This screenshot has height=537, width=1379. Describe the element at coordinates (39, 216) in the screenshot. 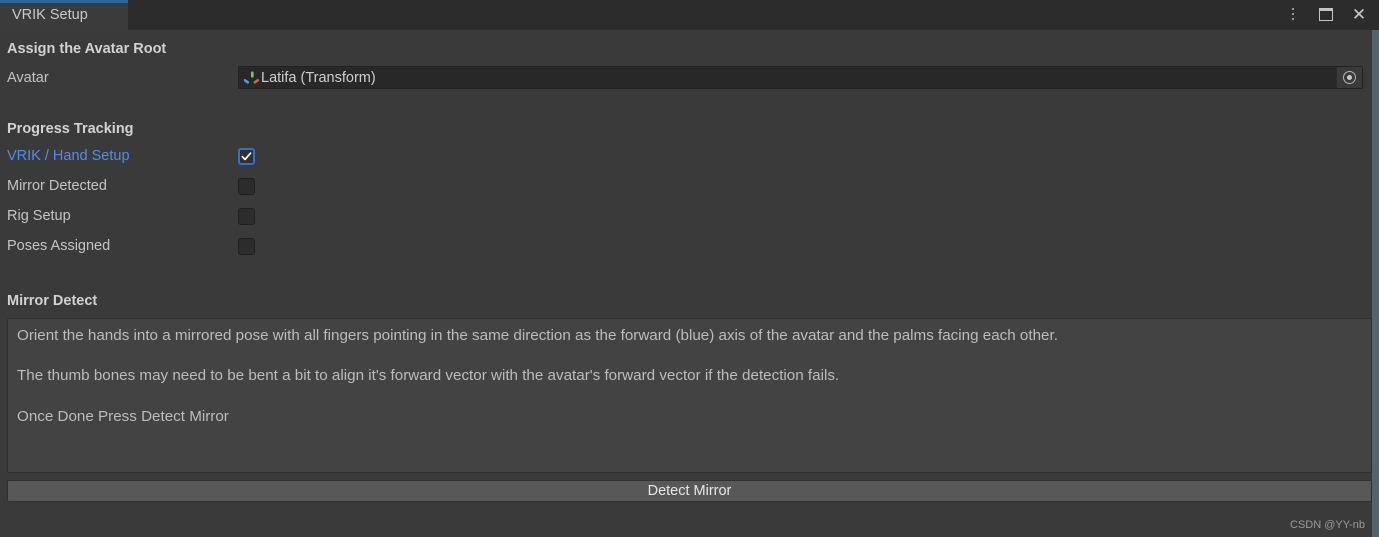

I see `progress-item-label: Rig Setup` at that location.